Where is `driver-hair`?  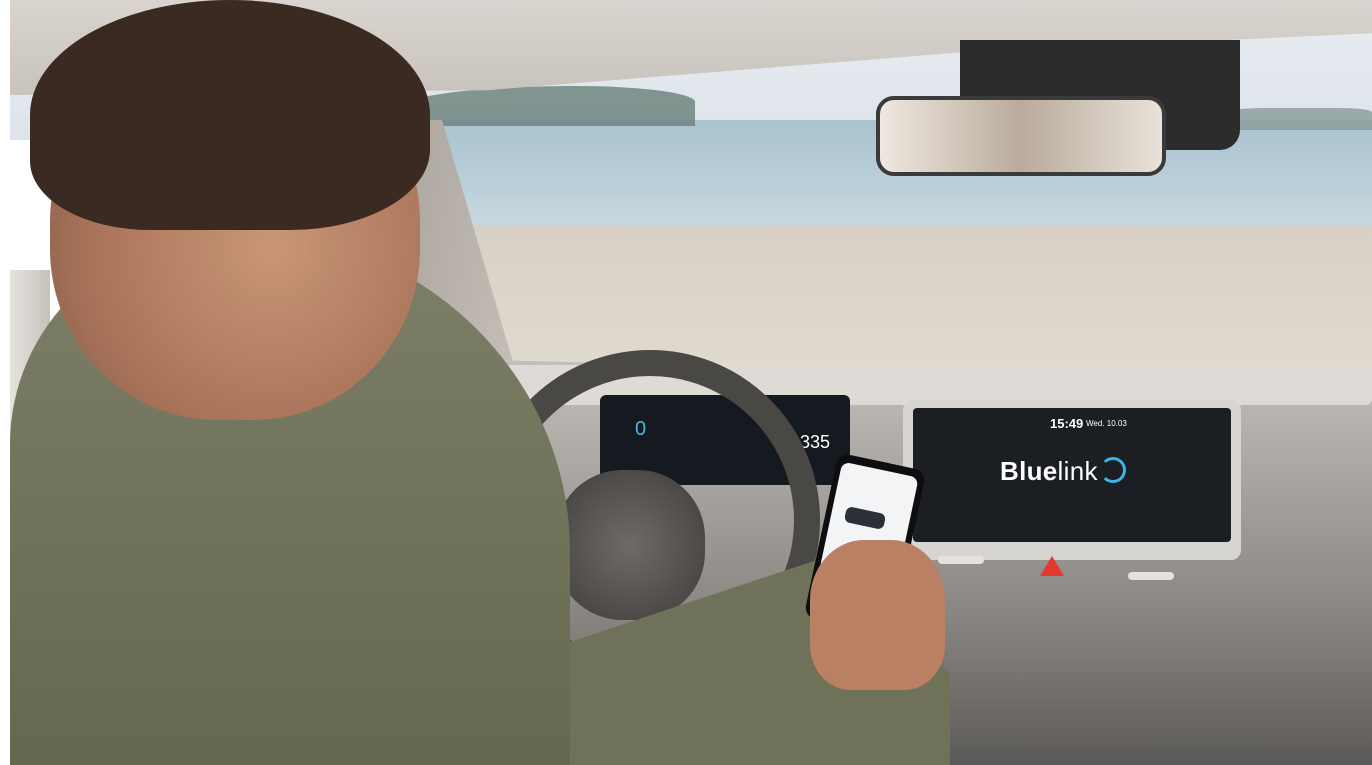 driver-hair is located at coordinates (230, 115).